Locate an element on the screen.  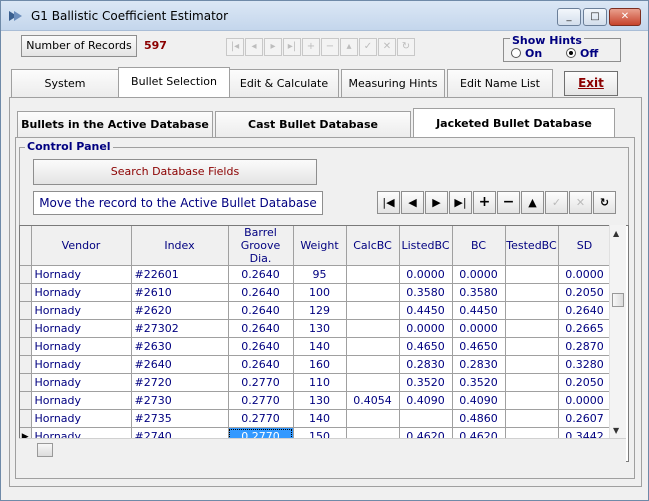
table-cell: #27302 is located at coordinates (180, 328).